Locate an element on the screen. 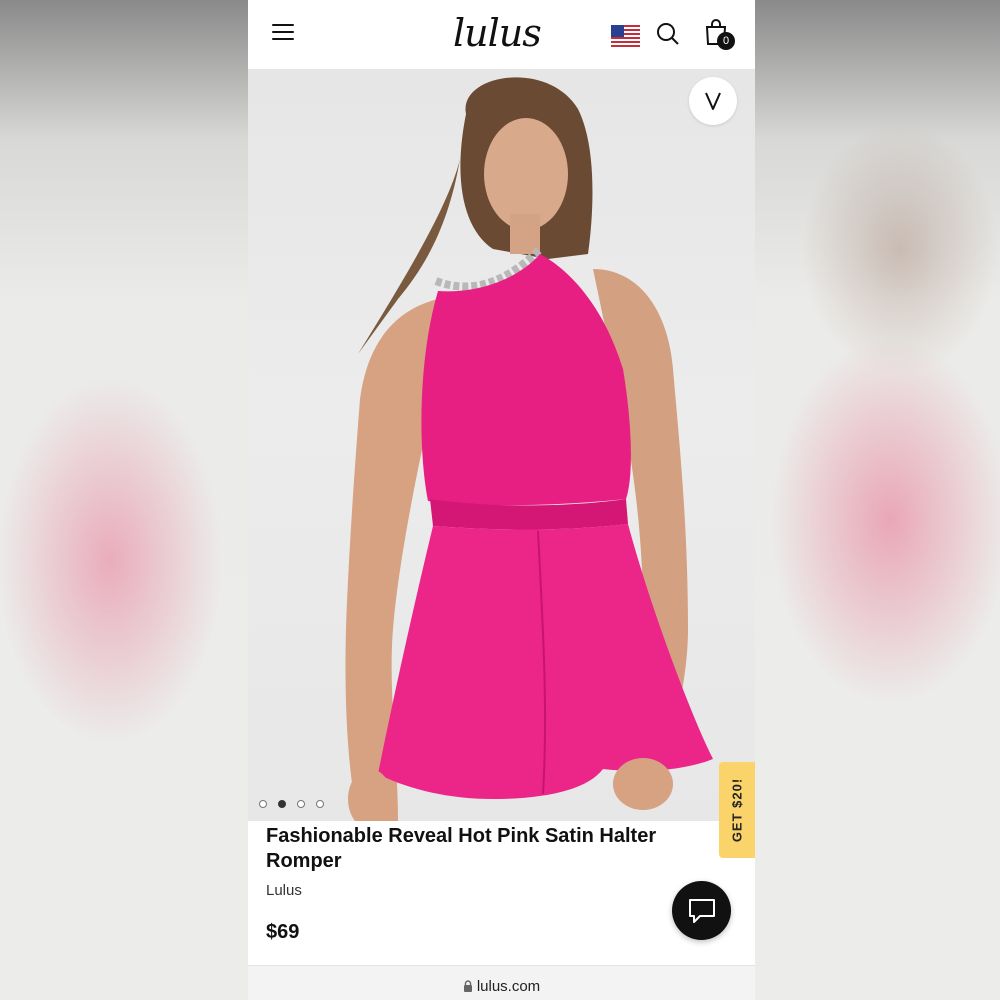  product-price: $69 is located at coordinates (283, 932).